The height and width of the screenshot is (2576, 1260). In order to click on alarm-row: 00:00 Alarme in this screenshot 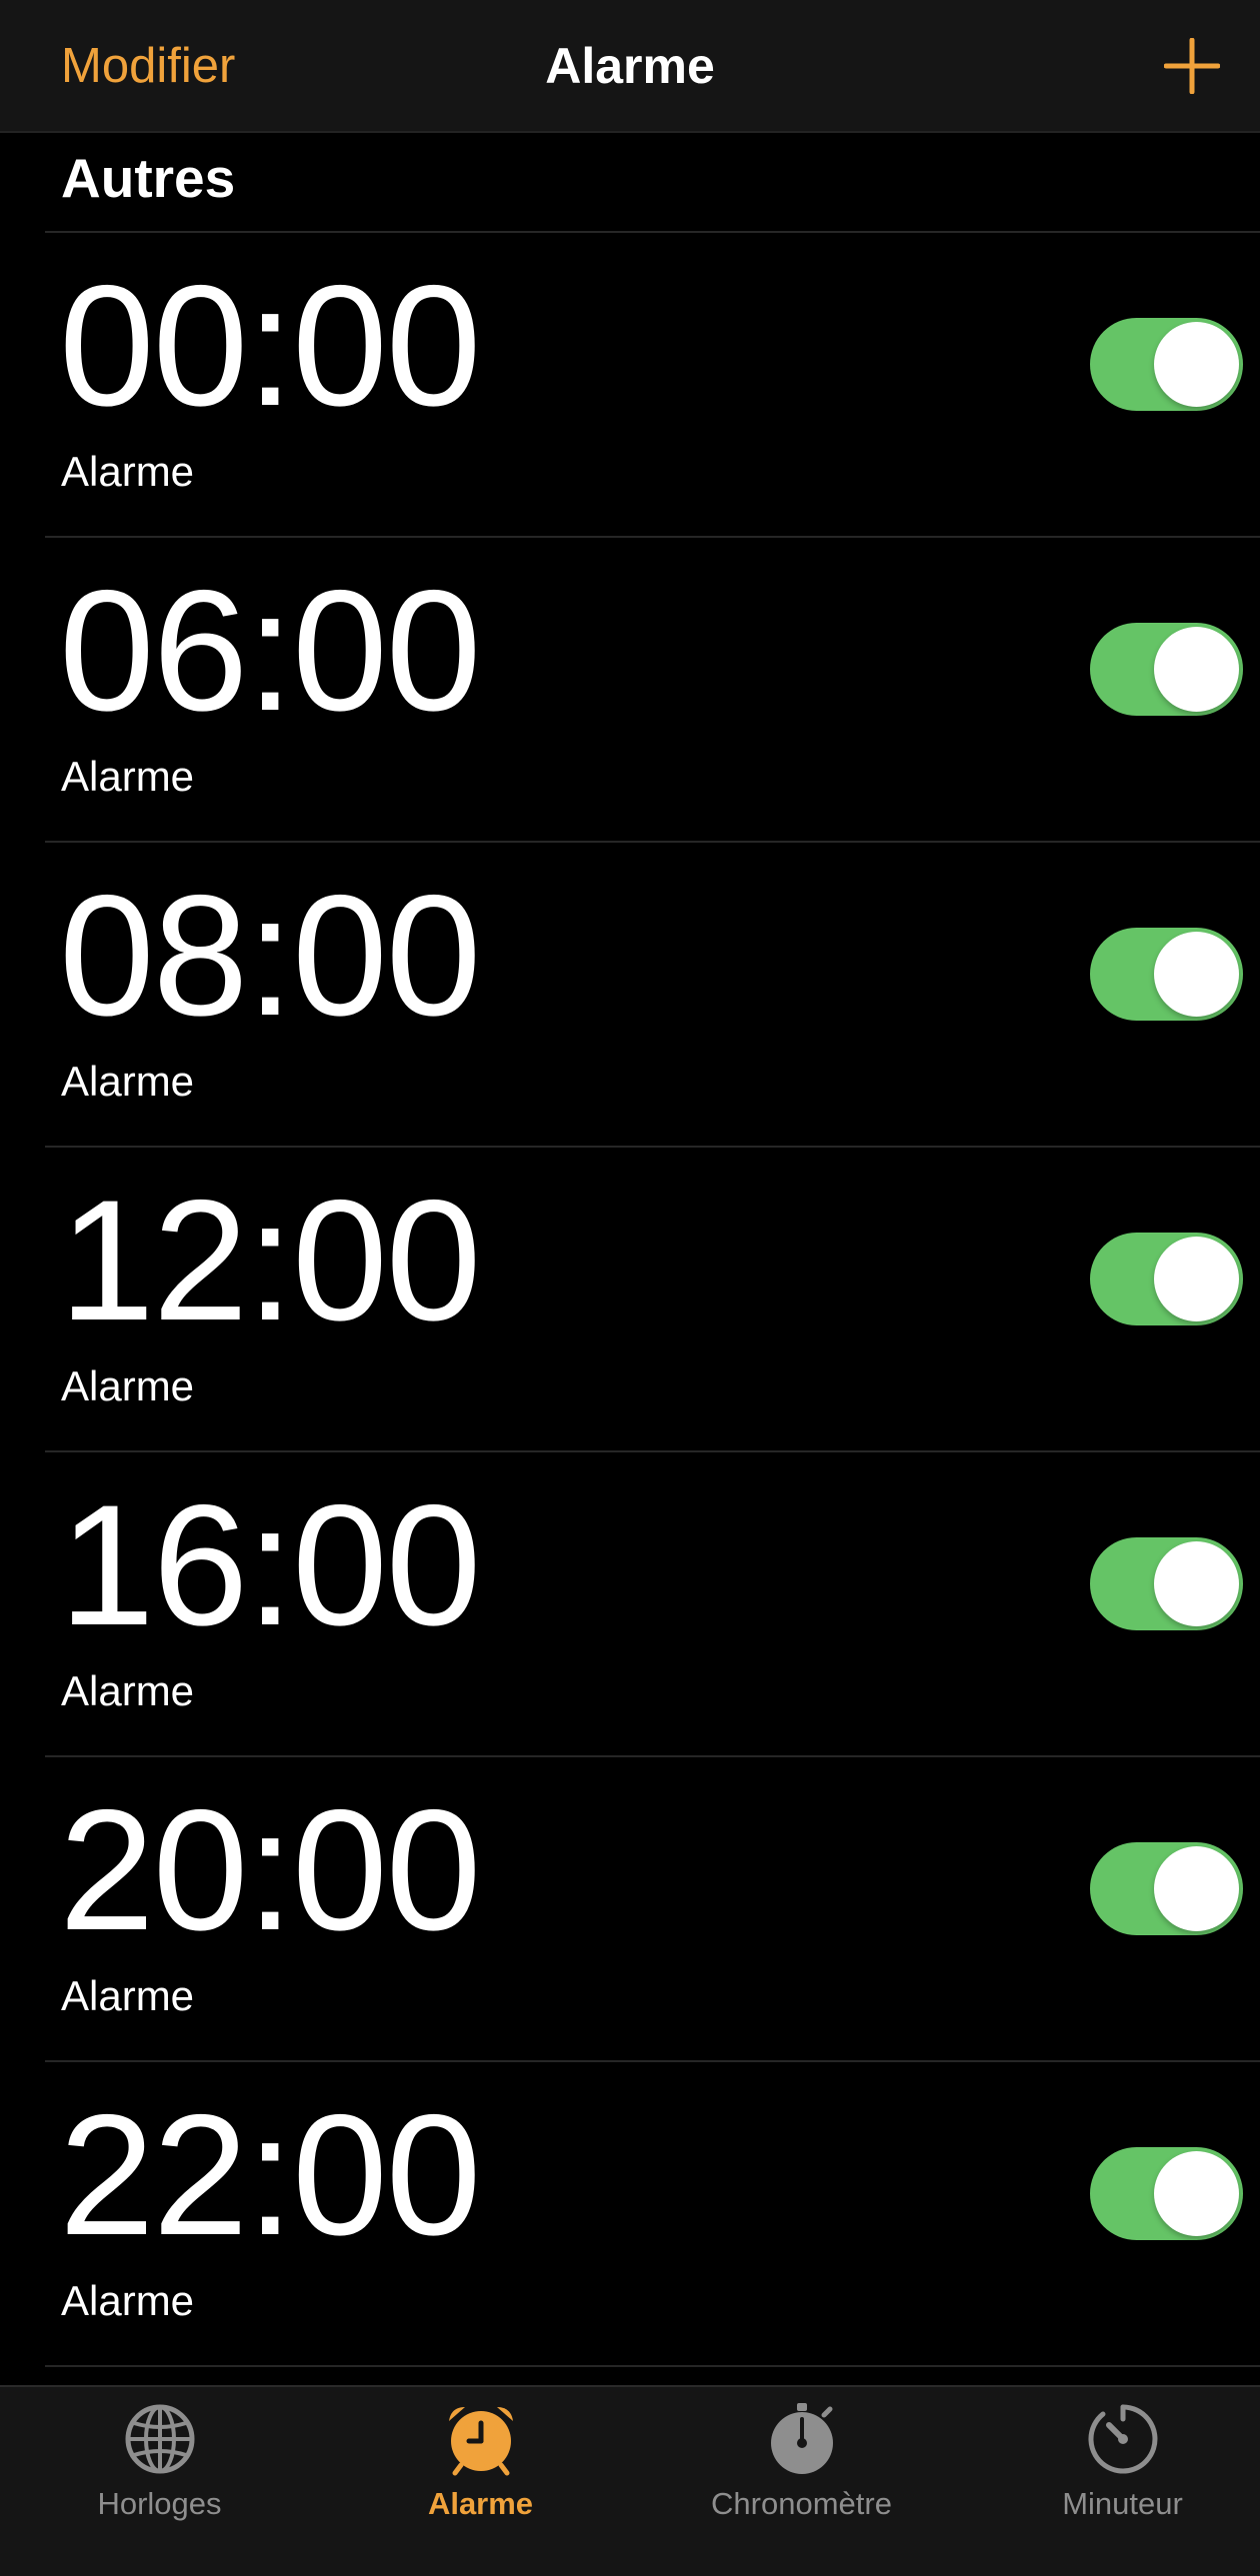, I will do `click(652, 385)`.